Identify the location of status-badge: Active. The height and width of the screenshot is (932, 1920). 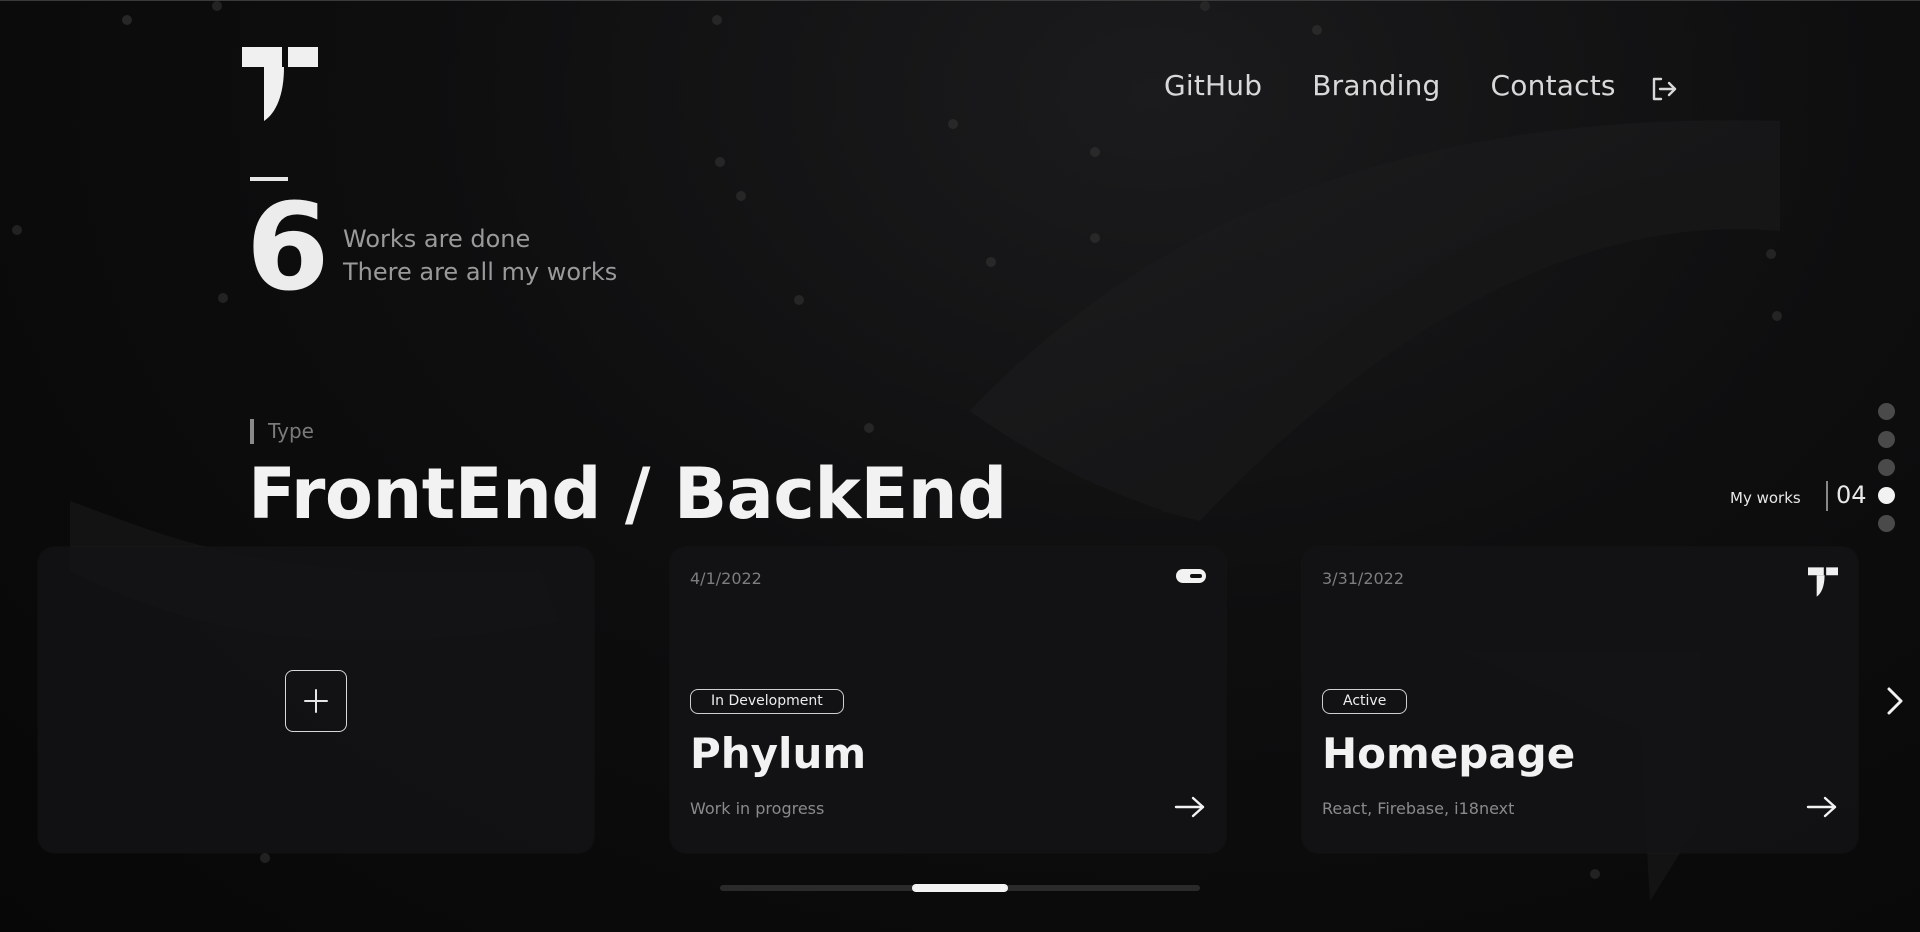
(1365, 701).